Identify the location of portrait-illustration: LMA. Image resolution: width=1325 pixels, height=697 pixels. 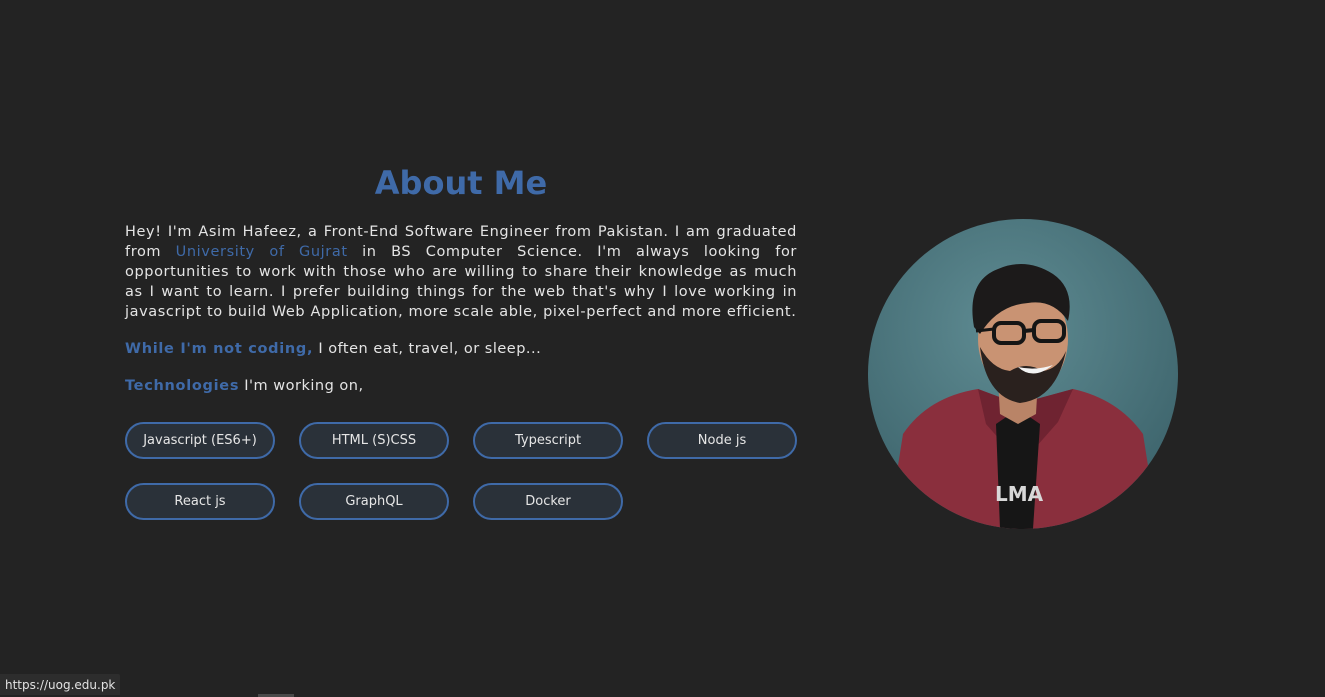
(1023, 374).